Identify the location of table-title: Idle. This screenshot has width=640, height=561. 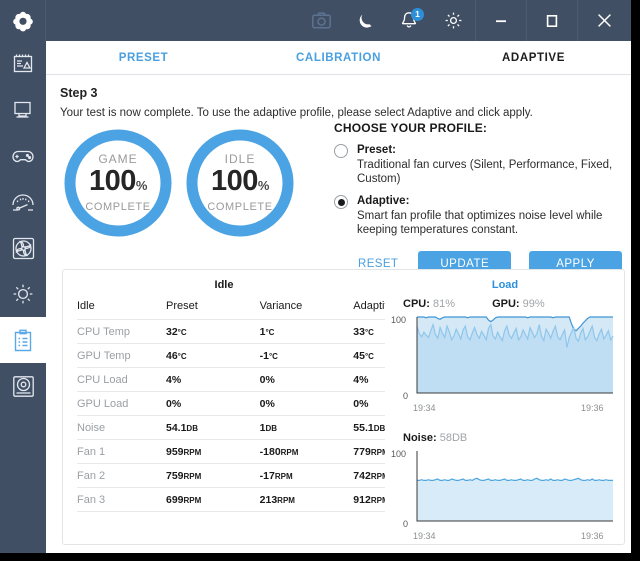
(224, 285).